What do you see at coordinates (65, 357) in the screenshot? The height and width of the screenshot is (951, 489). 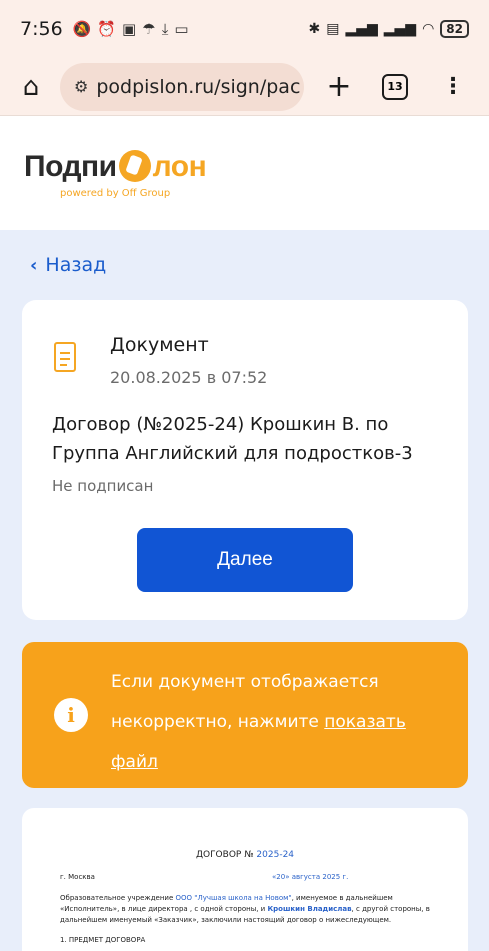 I see `document-icon` at bounding box center [65, 357].